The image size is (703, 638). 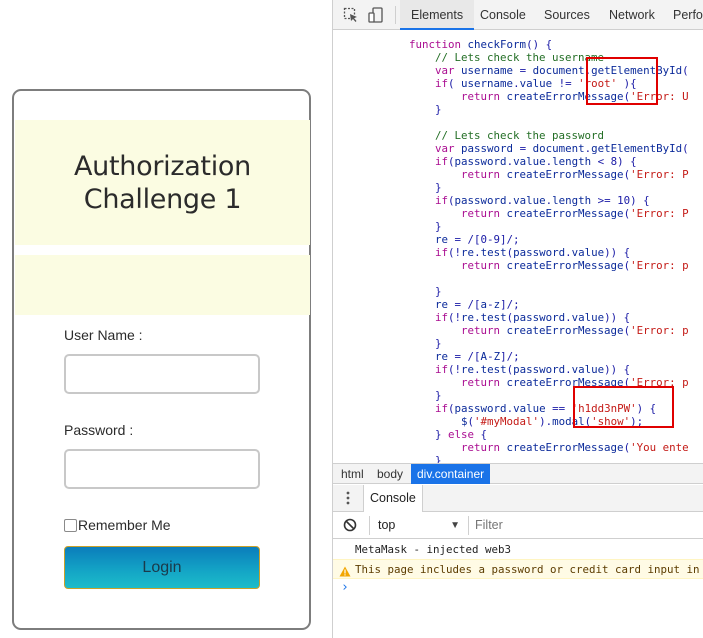 What do you see at coordinates (162, 374) in the screenshot?
I see `username-input` at bounding box center [162, 374].